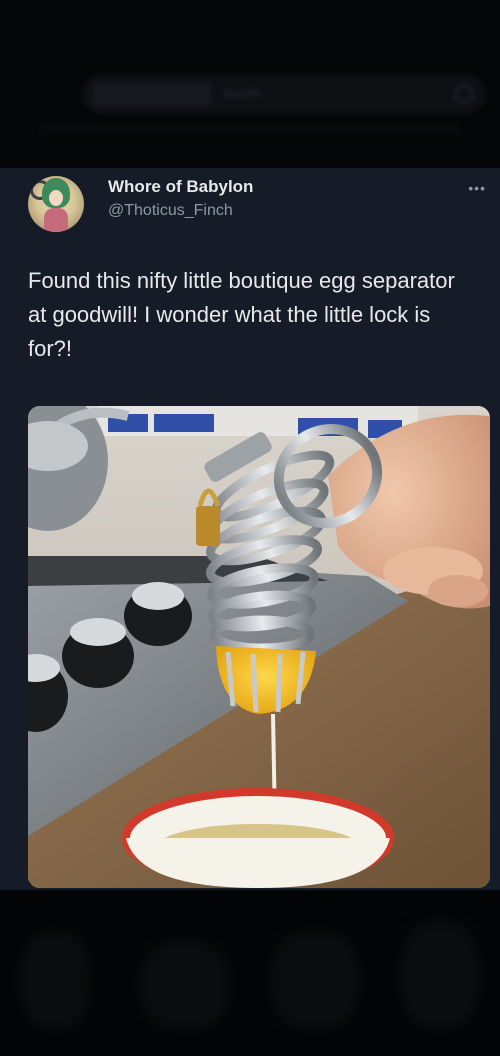 The width and height of the screenshot is (500, 1056). Describe the element at coordinates (152, 94) in the screenshot. I see `search-chip` at that location.